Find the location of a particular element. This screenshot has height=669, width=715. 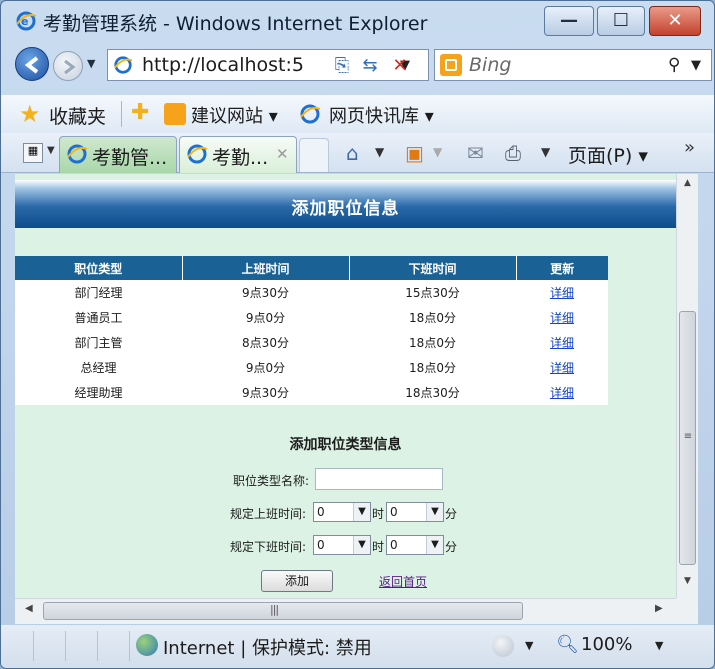

scroll-right-icon: ▶ is located at coordinates (659, 608).